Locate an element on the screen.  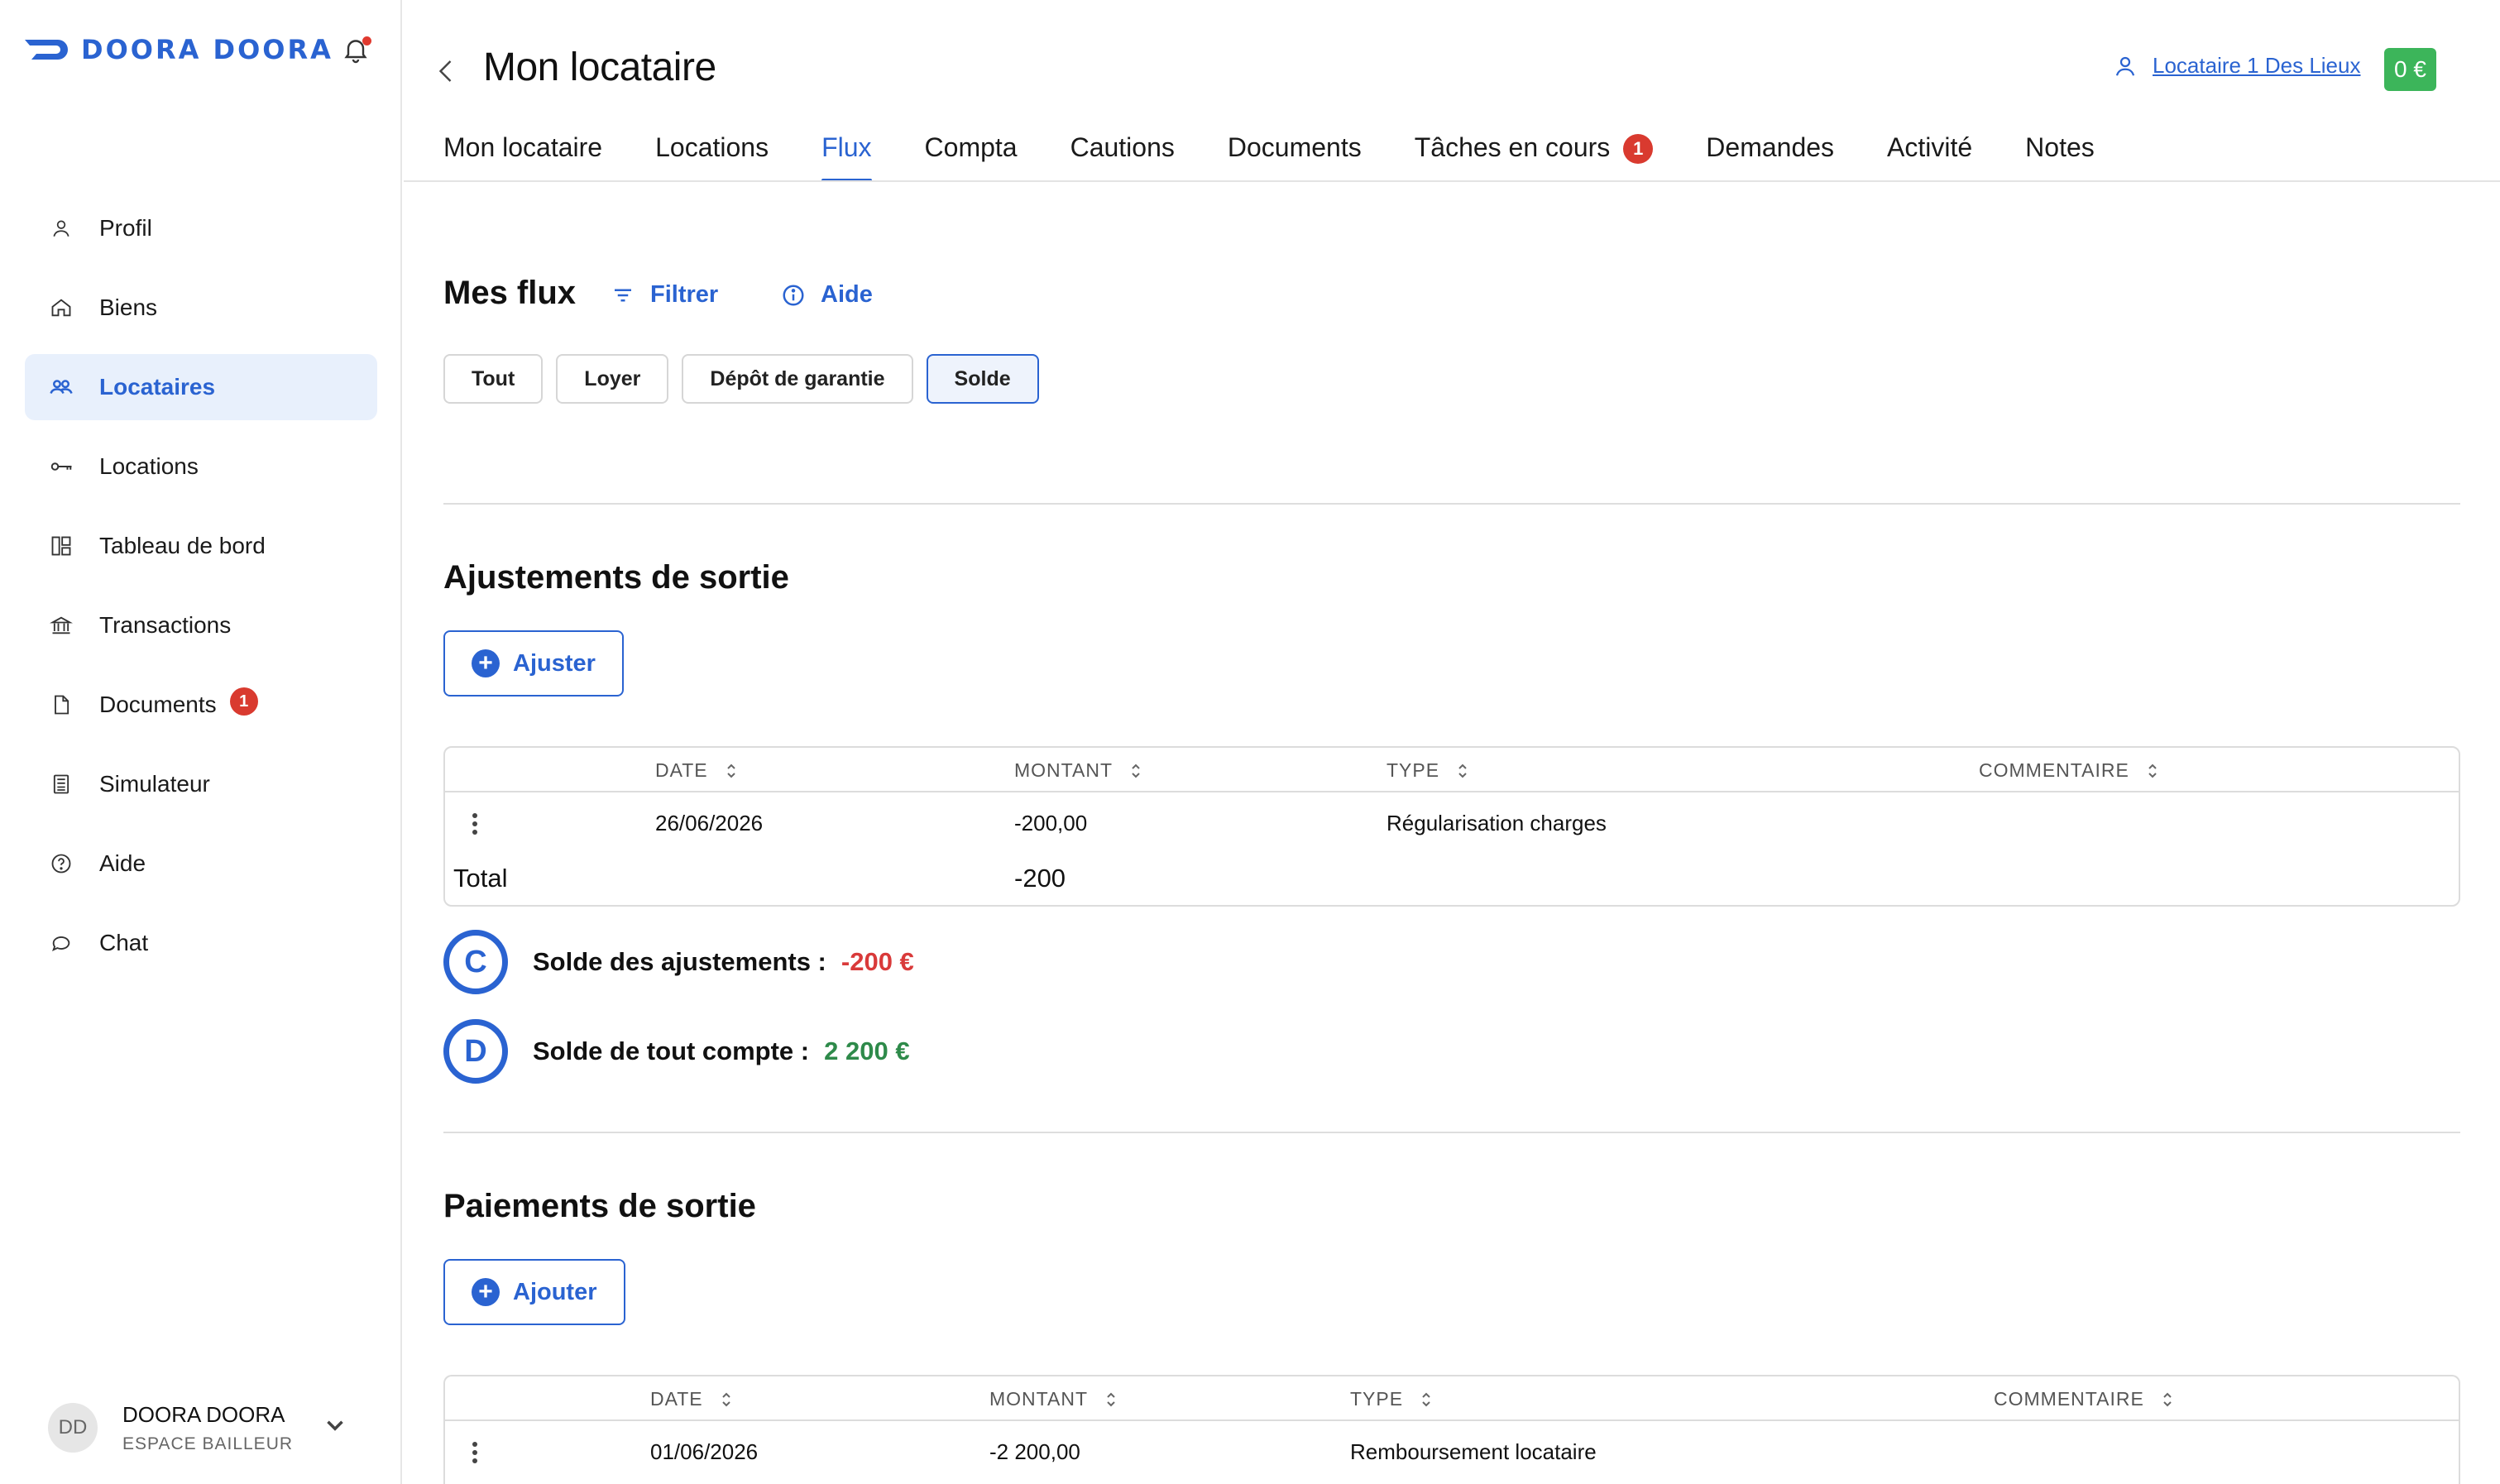
filter-button: Filtrer is located at coordinates (664, 295).